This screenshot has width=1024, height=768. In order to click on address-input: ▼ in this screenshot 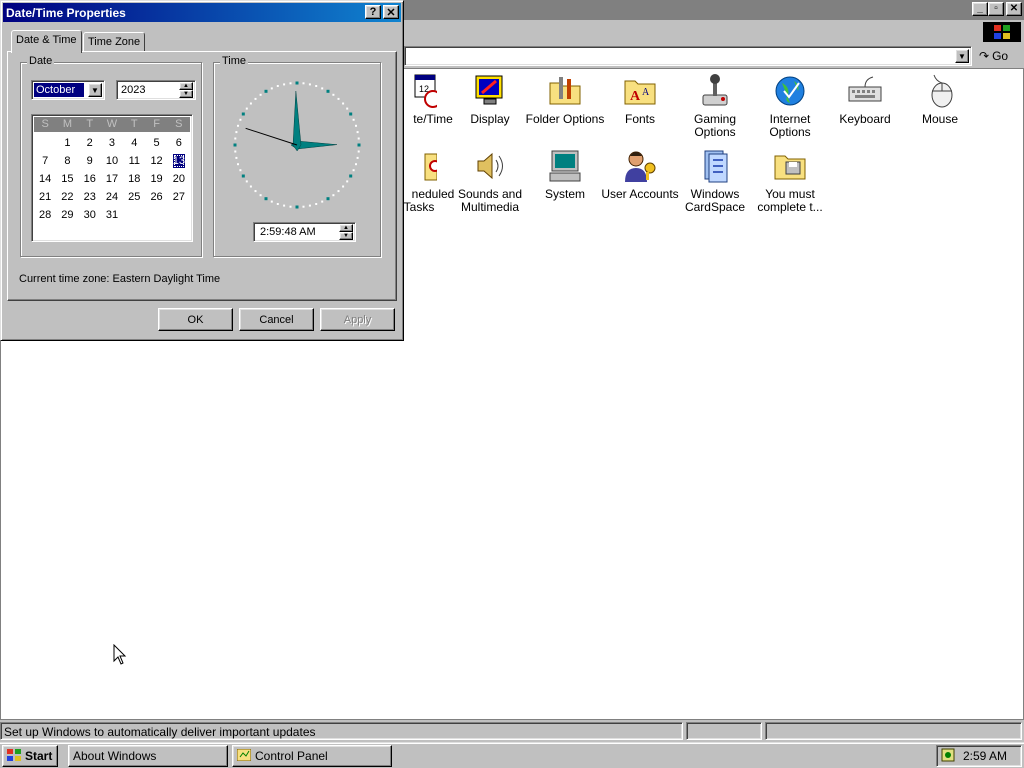, I will do `click(688, 56)`.